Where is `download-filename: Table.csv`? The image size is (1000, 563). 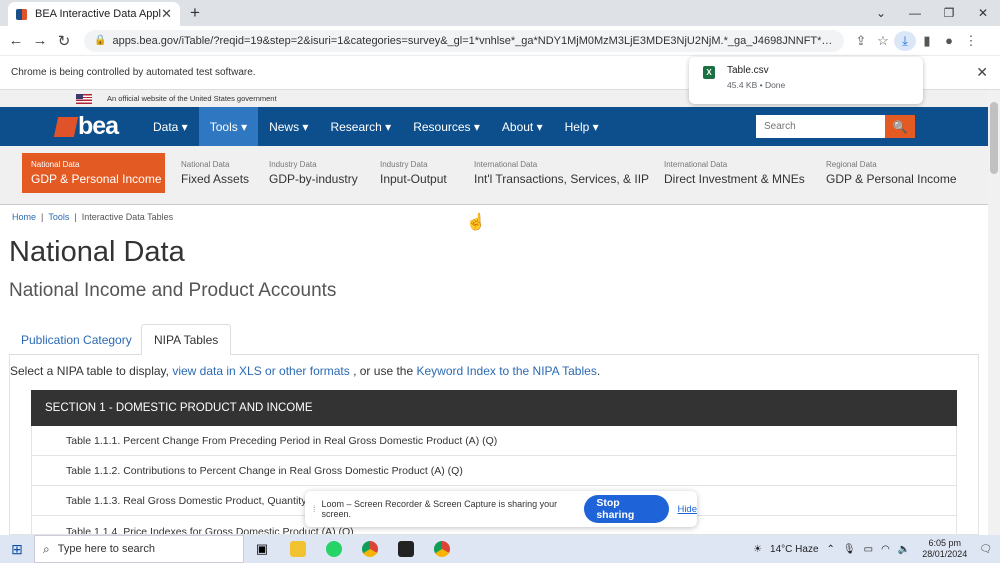
download-filename: Table.csv is located at coordinates (748, 70).